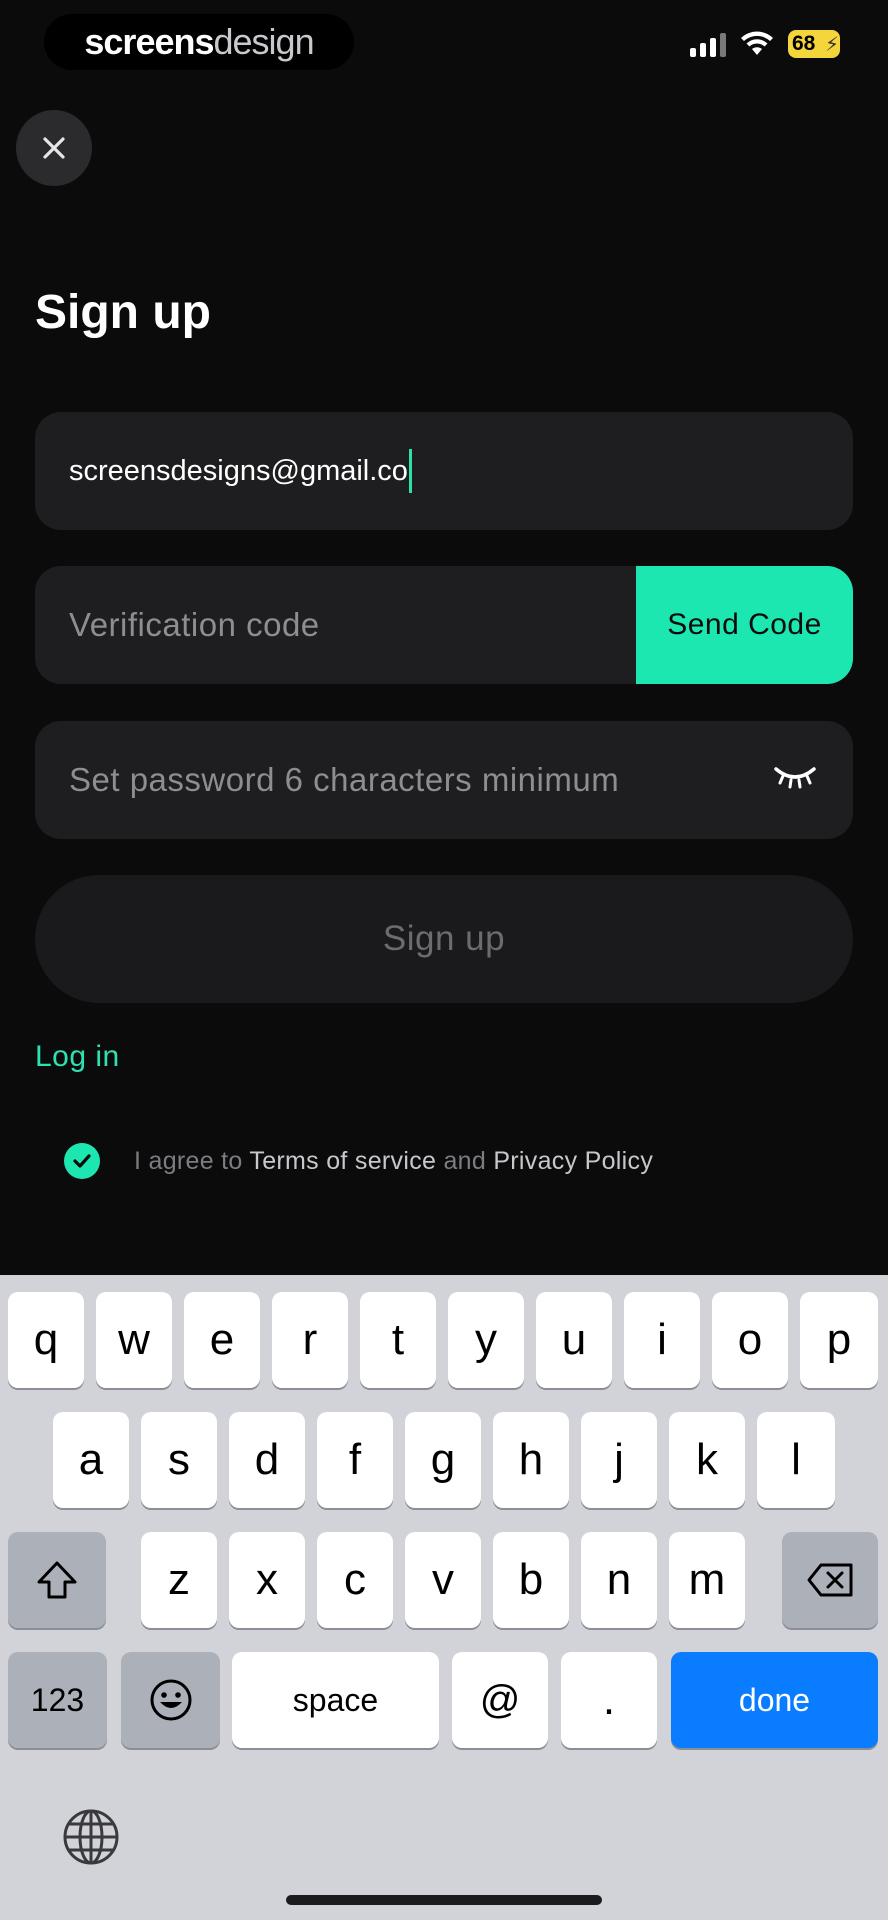 This screenshot has width=888, height=1920. Describe the element at coordinates (179, 1580) in the screenshot. I see `key-z: z` at that location.